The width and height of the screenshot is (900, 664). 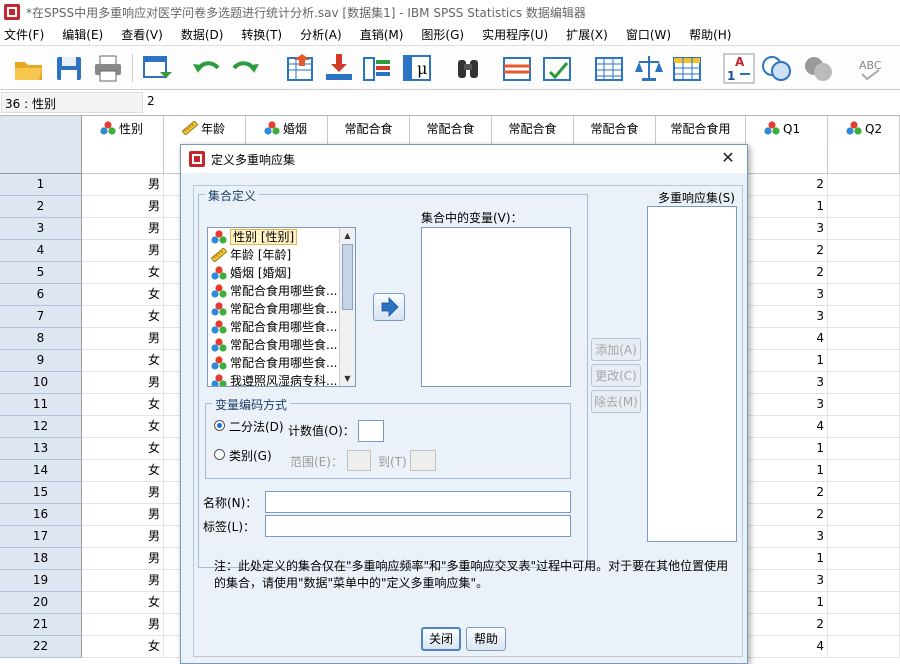 What do you see at coordinates (777, 68) in the screenshot?
I see `use-sets-icon` at bounding box center [777, 68].